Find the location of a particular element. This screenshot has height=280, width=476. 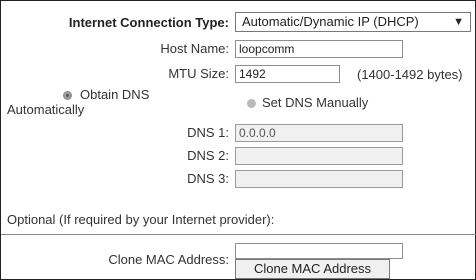

clone-mac-button: Clone MAC Address is located at coordinates (312, 269).